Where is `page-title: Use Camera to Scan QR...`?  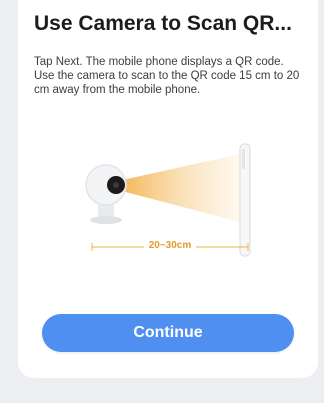
page-title: Use Camera to Scan QR... is located at coordinates (163, 23).